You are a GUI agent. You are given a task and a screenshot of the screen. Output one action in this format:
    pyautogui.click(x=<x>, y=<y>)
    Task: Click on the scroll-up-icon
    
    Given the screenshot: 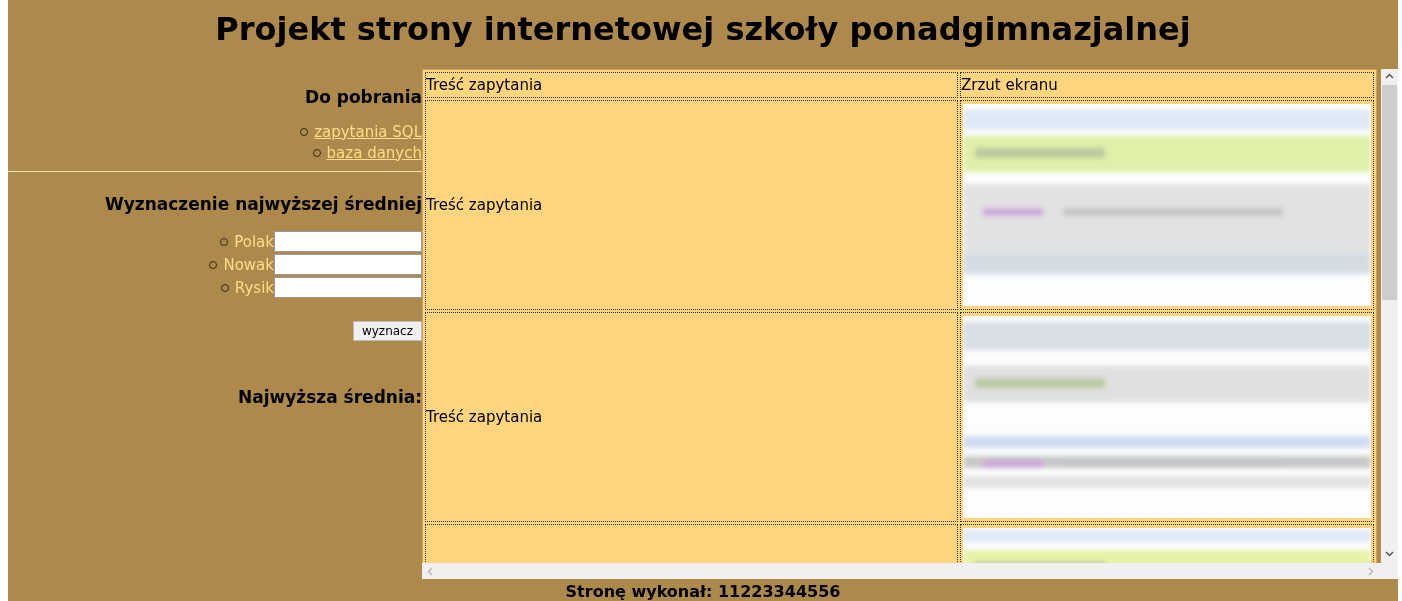 What is the action you would take?
    pyautogui.click(x=1389, y=76)
    